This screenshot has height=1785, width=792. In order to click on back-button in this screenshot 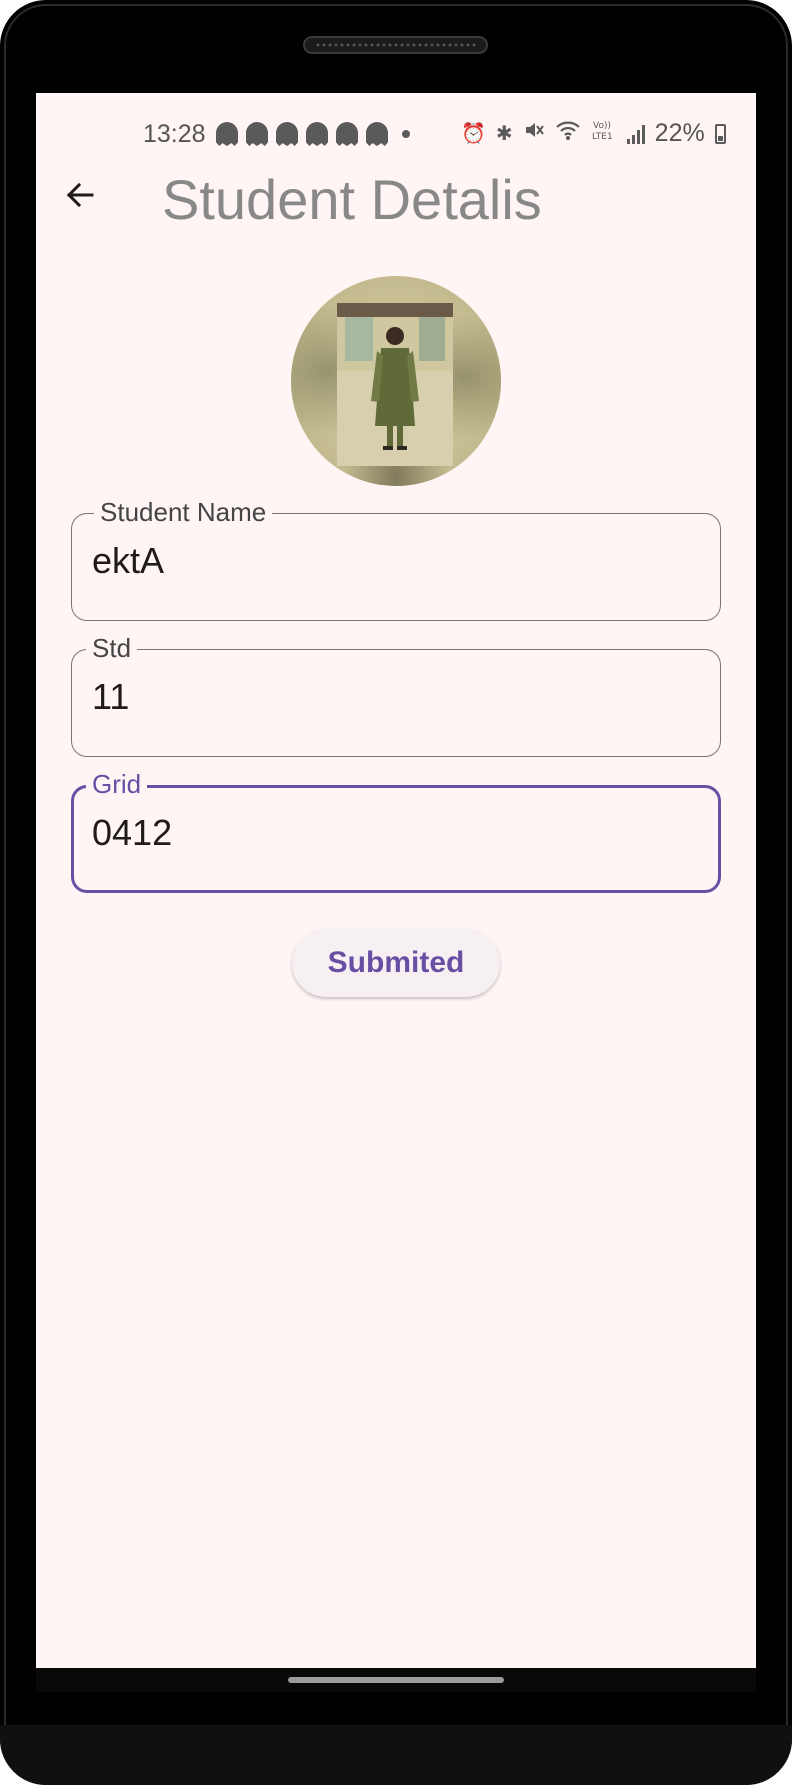, I will do `click(80, 195)`.